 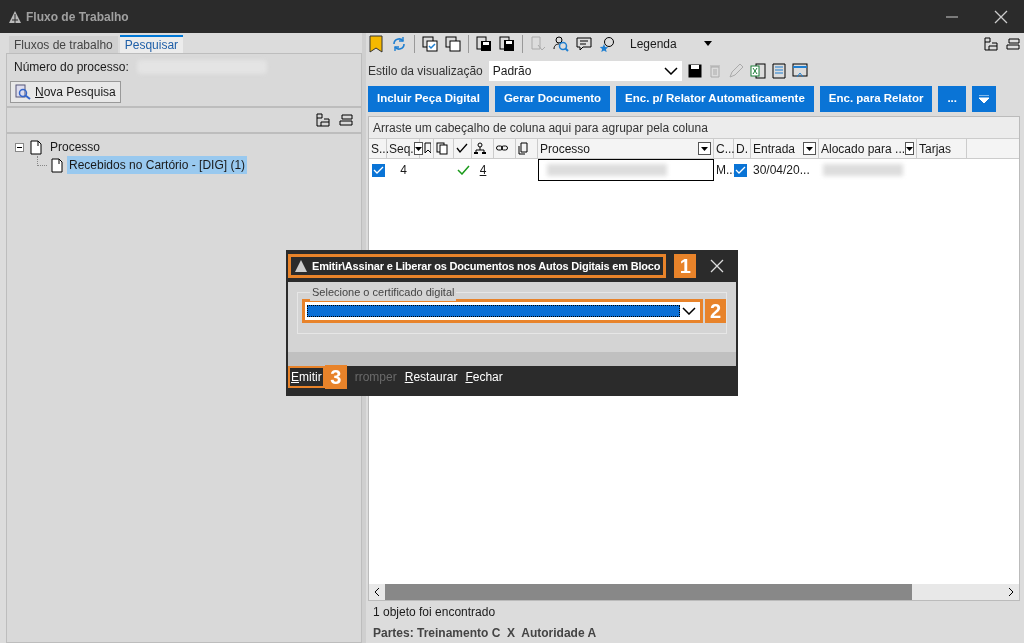 I want to click on column-header: Tarjas, so click(x=942, y=148).